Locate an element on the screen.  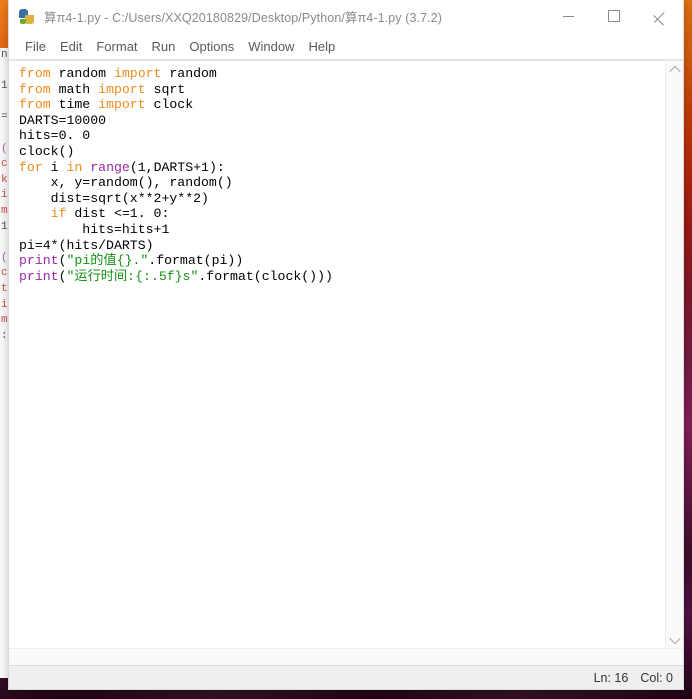
code-token: hits=0. 0 is located at coordinates (55, 136).